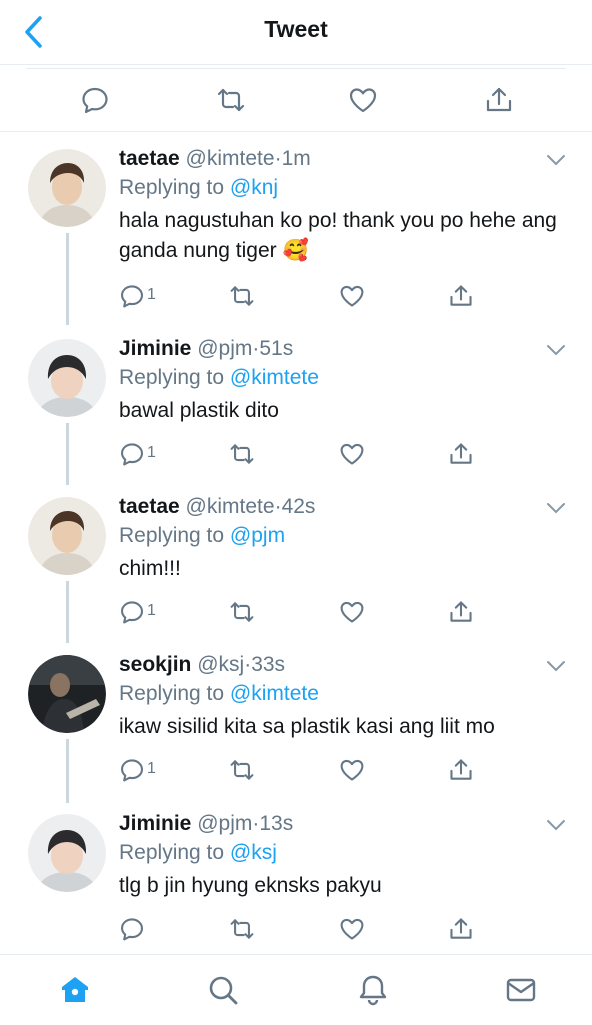 This screenshot has width=592, height=1025. What do you see at coordinates (296, 32) in the screenshot?
I see `top-bar: Tweet` at bounding box center [296, 32].